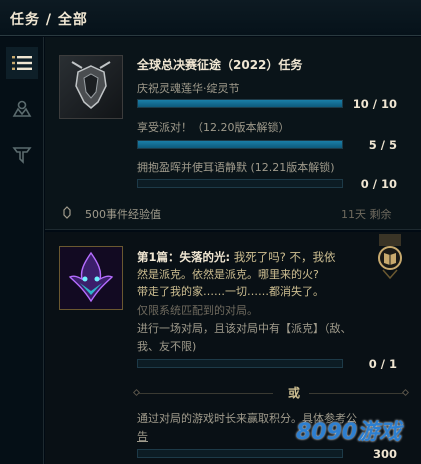 This screenshot has width=421, height=464. What do you see at coordinates (374, 104) in the screenshot?
I see `objective-count: 10 / 10` at bounding box center [374, 104].